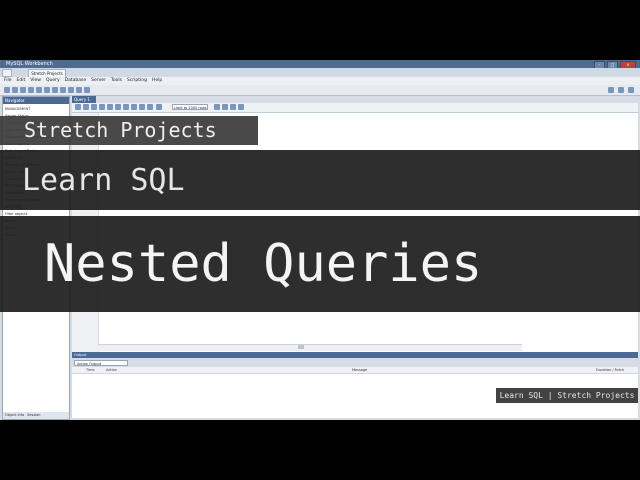 The image size is (640, 480). I want to click on rollback-icon, so click(142, 107).